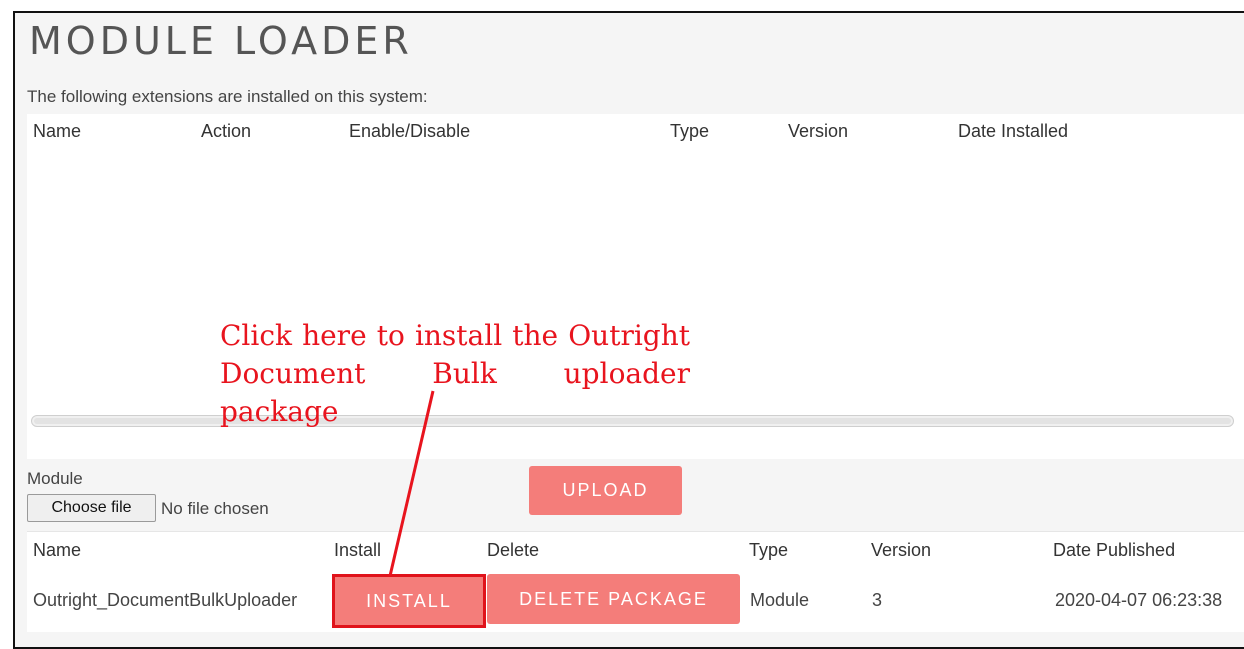  What do you see at coordinates (409, 601) in the screenshot?
I see `install-button: INSTALL` at bounding box center [409, 601].